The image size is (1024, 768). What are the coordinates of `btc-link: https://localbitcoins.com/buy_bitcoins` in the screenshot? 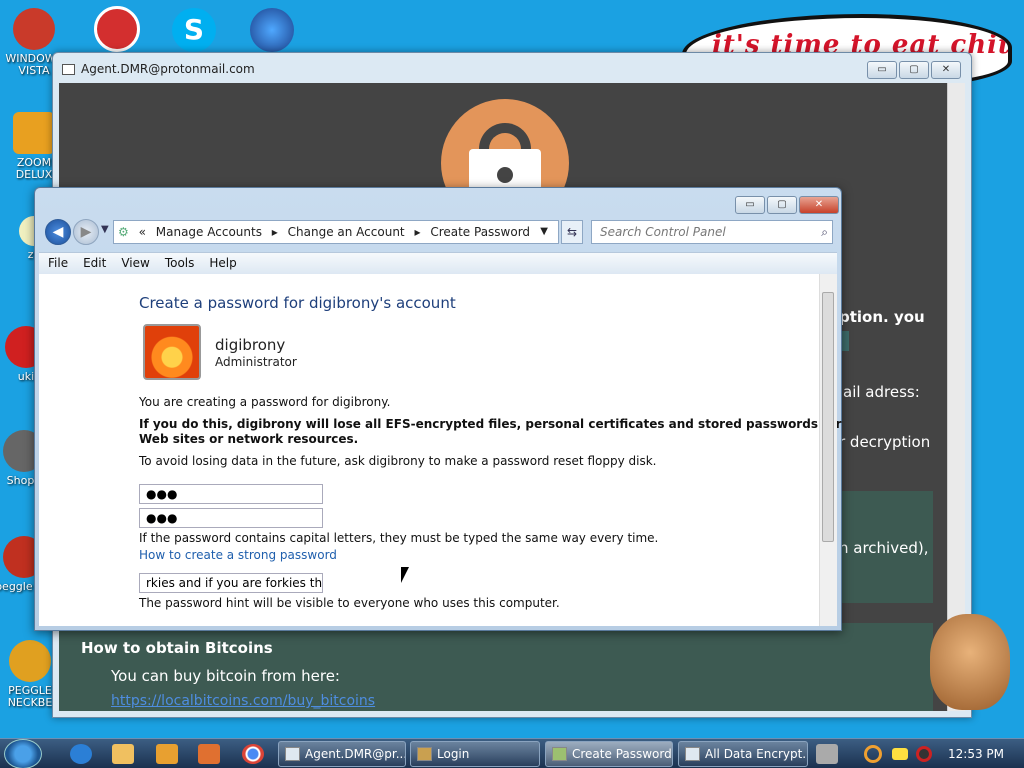 It's located at (243, 701).